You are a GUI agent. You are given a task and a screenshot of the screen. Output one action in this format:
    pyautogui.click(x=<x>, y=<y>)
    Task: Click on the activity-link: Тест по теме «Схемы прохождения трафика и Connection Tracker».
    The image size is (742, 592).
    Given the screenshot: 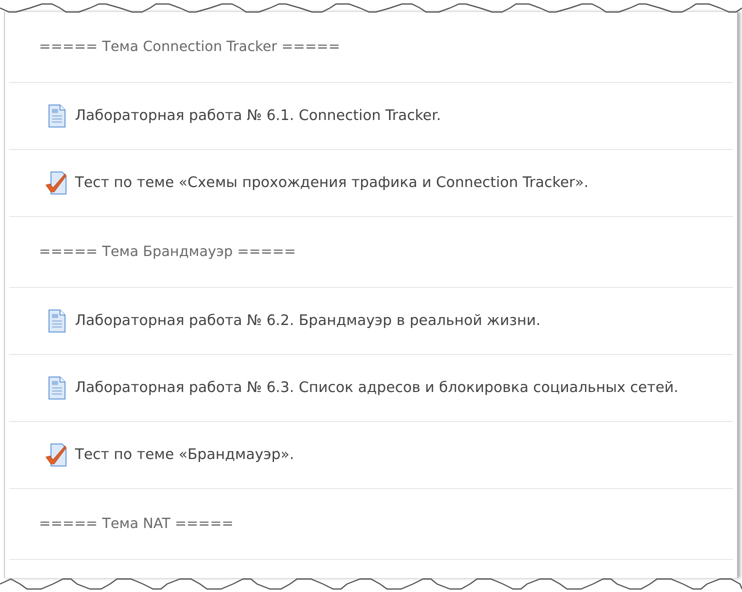 What is the action you would take?
    pyautogui.click(x=331, y=183)
    